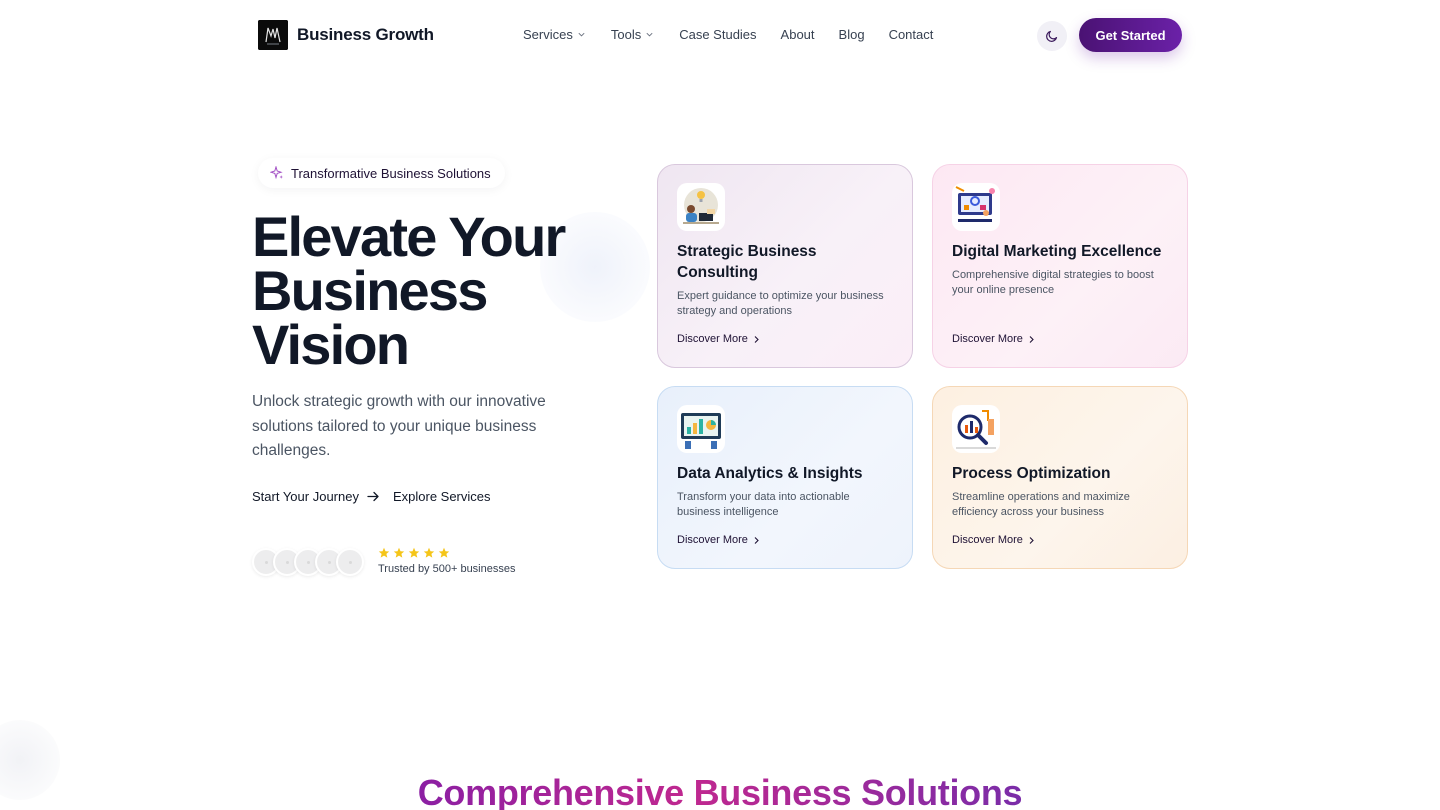  Describe the element at coordinates (331, 344) in the screenshot. I see `hero-title-line-3: Vision` at that location.